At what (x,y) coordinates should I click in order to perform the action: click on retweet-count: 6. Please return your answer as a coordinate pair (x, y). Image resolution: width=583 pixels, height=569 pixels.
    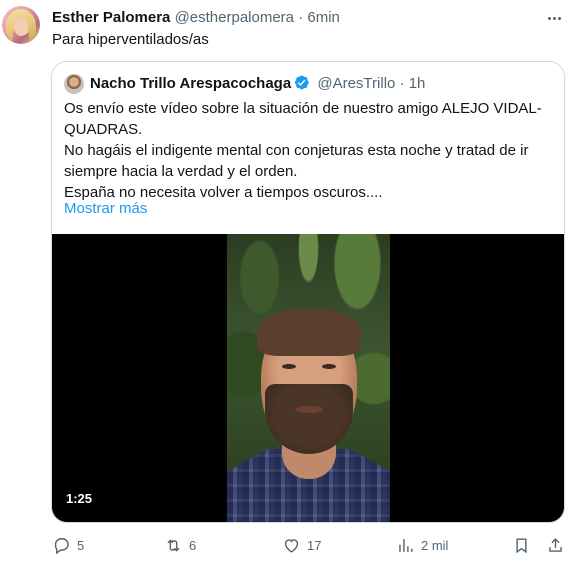
    Looking at the image, I should click on (193, 545).